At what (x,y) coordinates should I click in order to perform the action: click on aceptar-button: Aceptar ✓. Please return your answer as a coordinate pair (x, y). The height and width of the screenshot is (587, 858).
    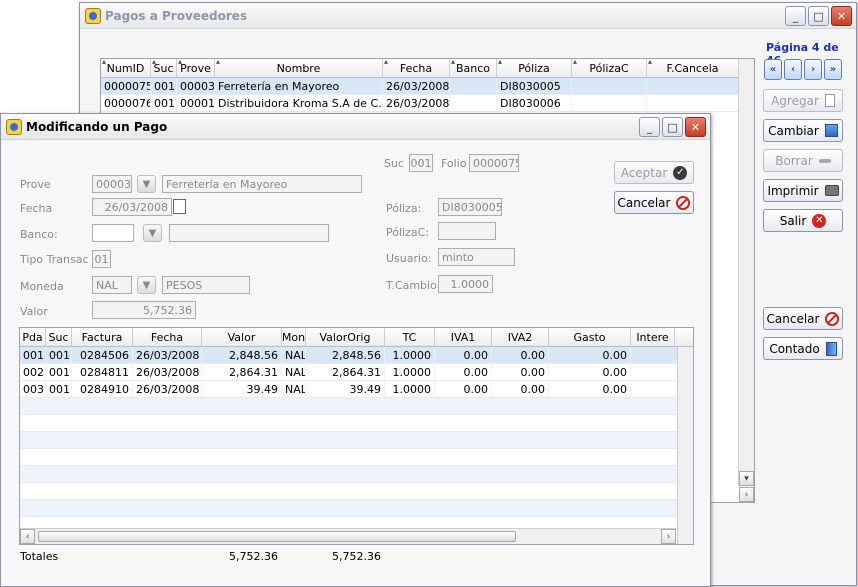
    Looking at the image, I should click on (654, 172).